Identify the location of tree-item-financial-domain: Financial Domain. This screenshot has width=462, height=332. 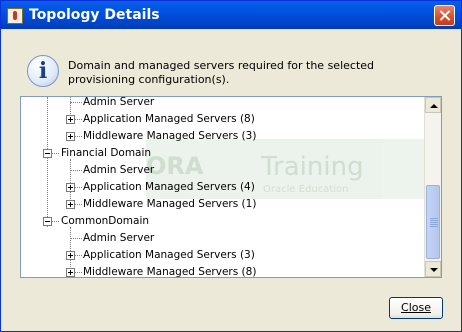
(106, 153).